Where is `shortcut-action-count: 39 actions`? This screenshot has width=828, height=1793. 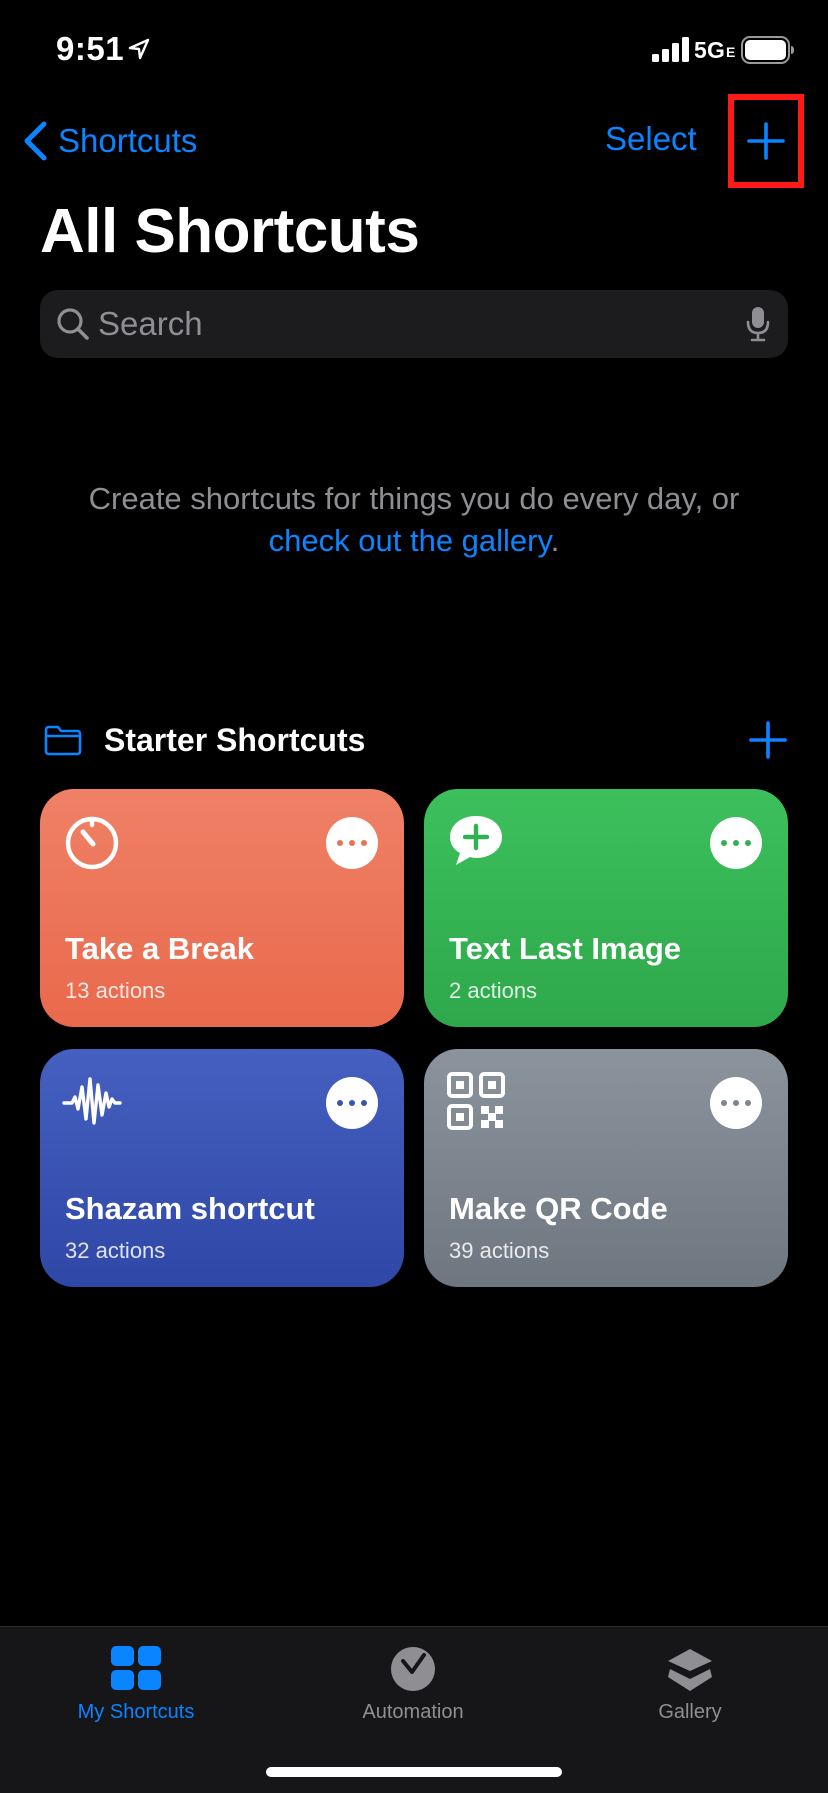
shortcut-action-count: 39 actions is located at coordinates (499, 1250).